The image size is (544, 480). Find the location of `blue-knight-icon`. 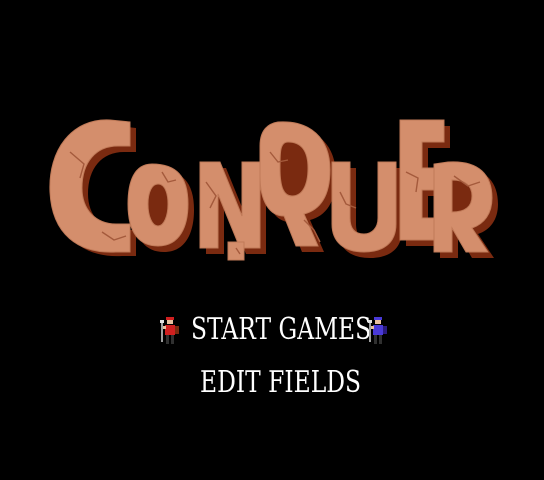

blue-knight-icon is located at coordinates (377, 330).